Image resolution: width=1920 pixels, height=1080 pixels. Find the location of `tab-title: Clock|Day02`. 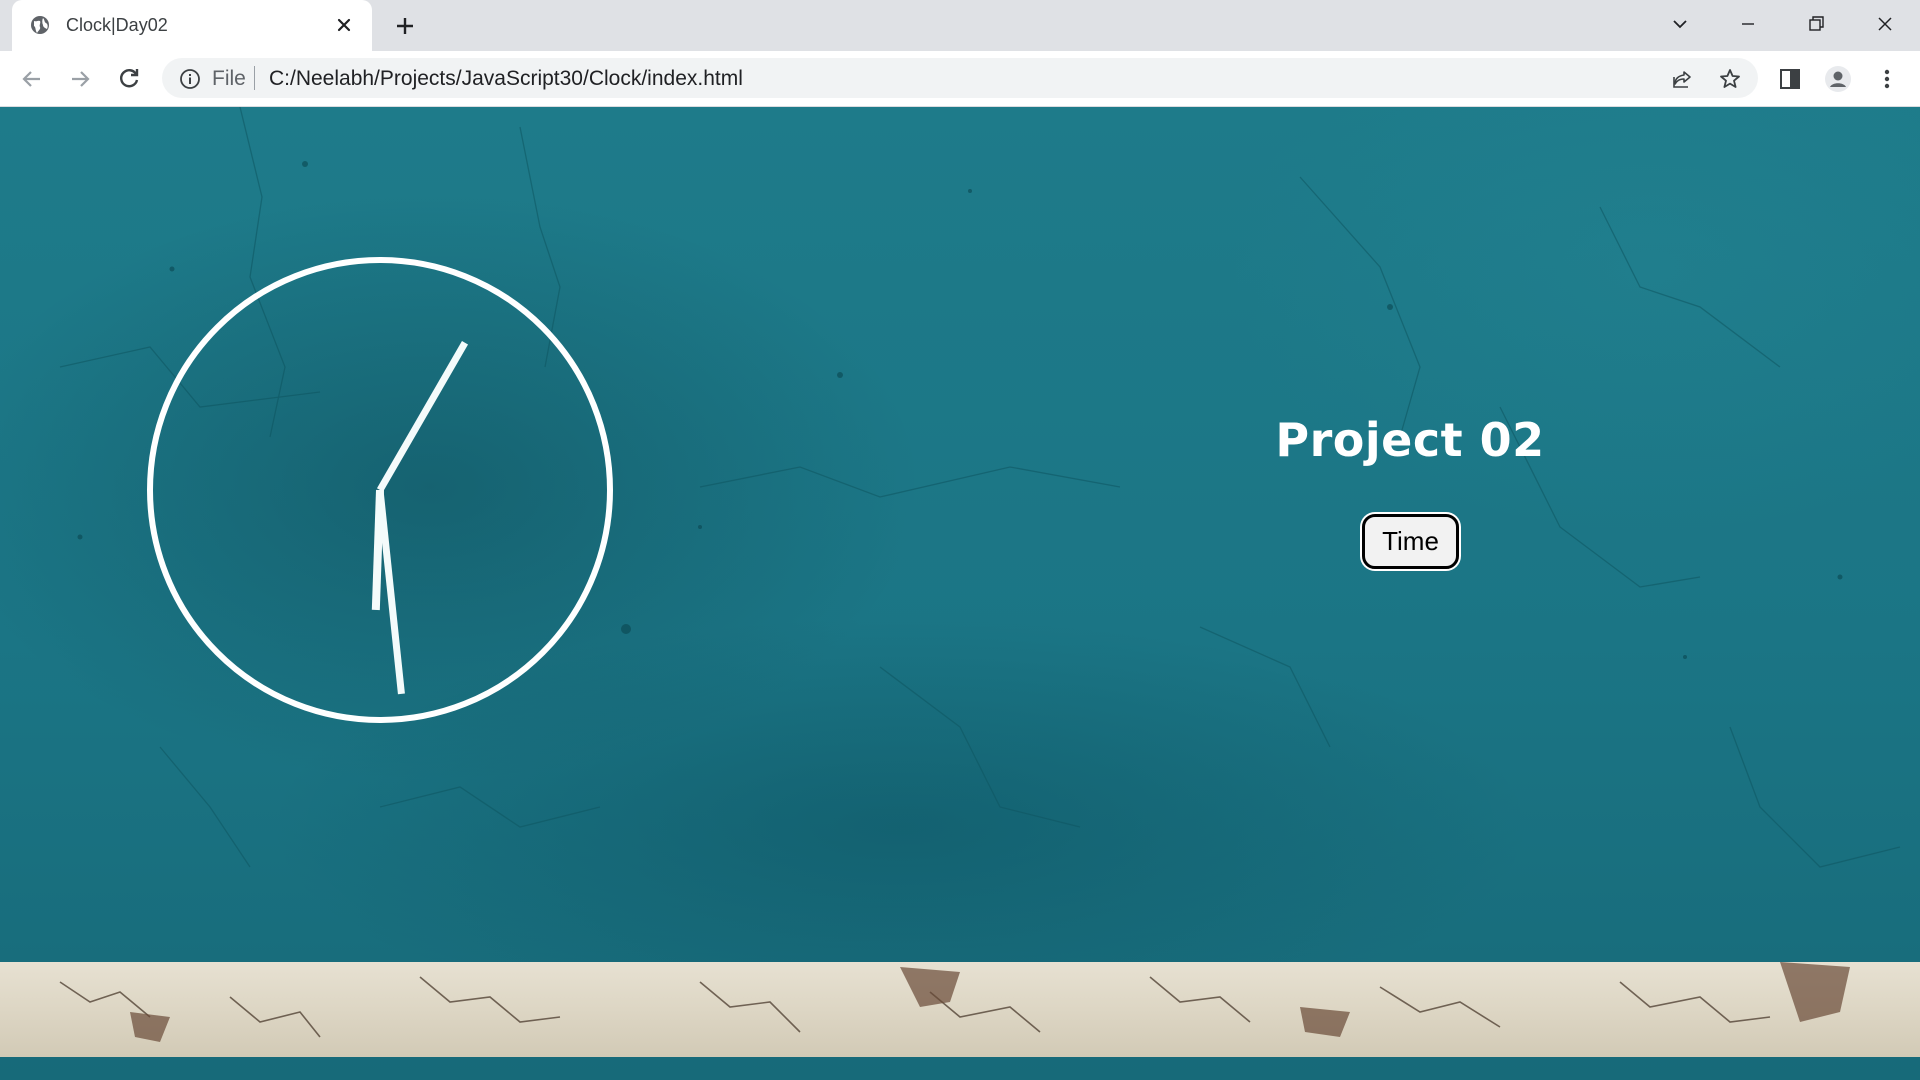

tab-title: Clock|Day02 is located at coordinates (117, 25).